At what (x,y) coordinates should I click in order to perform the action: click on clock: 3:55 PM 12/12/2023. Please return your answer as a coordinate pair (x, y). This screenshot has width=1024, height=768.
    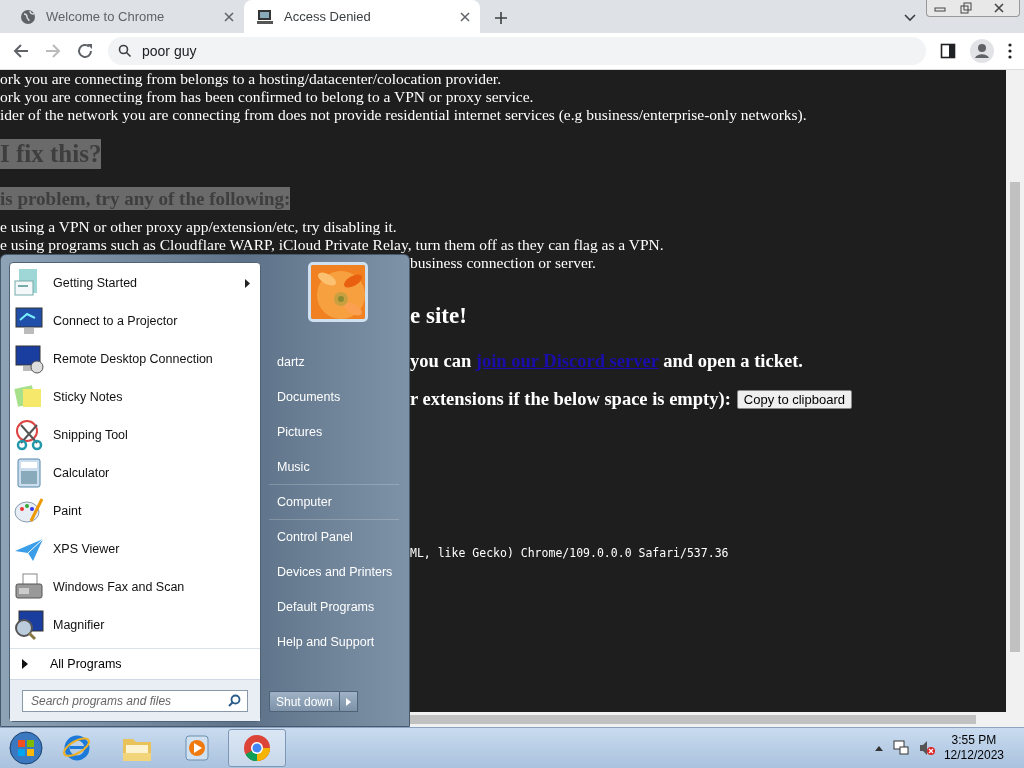
    Looking at the image, I should click on (973, 748).